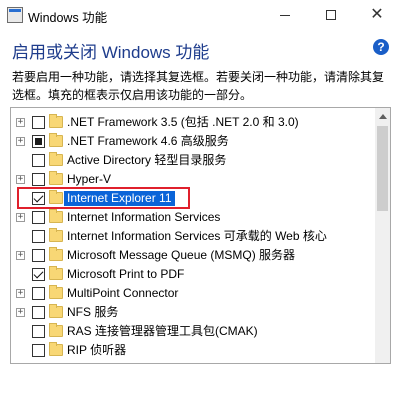  What do you see at coordinates (147, 160) in the screenshot?
I see `feature-label: Active Directory 轻型目录服务` at bounding box center [147, 160].